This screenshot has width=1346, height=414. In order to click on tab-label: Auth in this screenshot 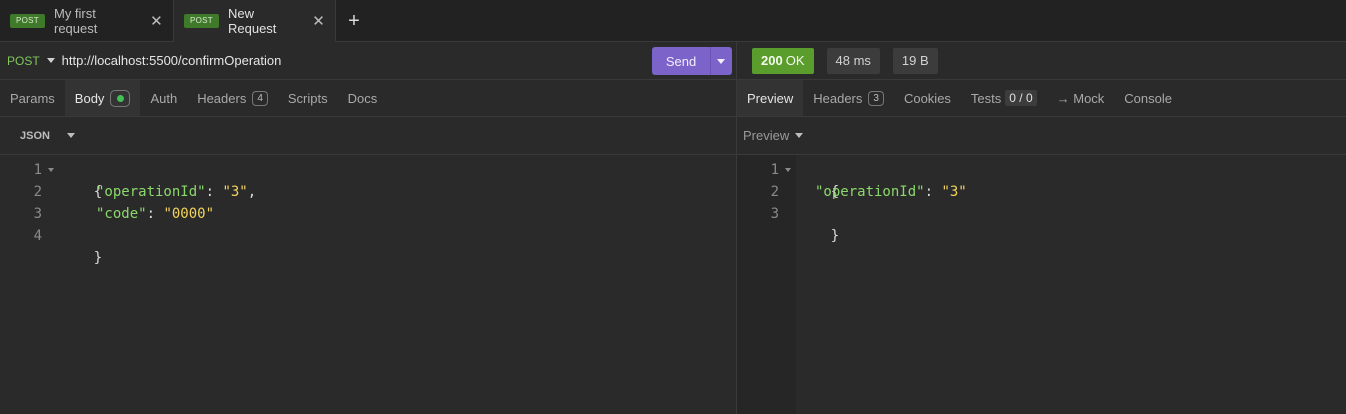, I will do `click(164, 98)`.